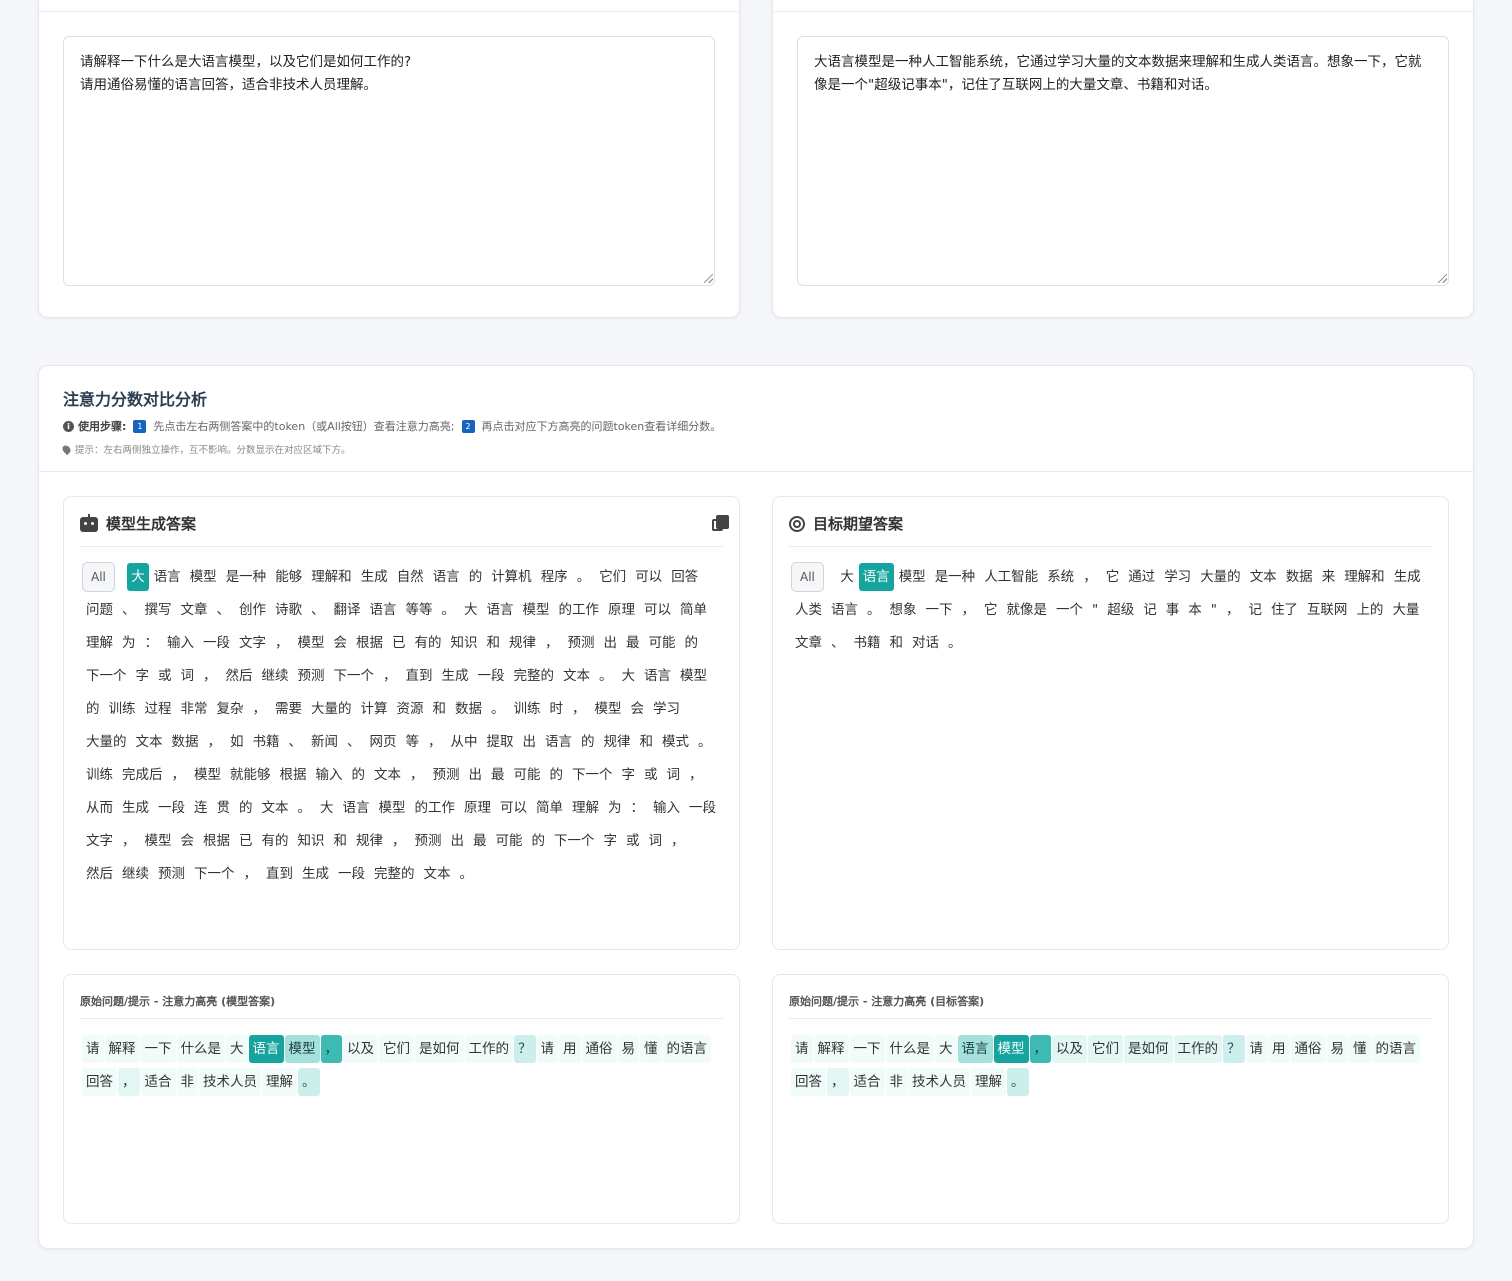 The image size is (1512, 1281). Describe the element at coordinates (252, 610) in the screenshot. I see `answer-token: 创作` at that location.